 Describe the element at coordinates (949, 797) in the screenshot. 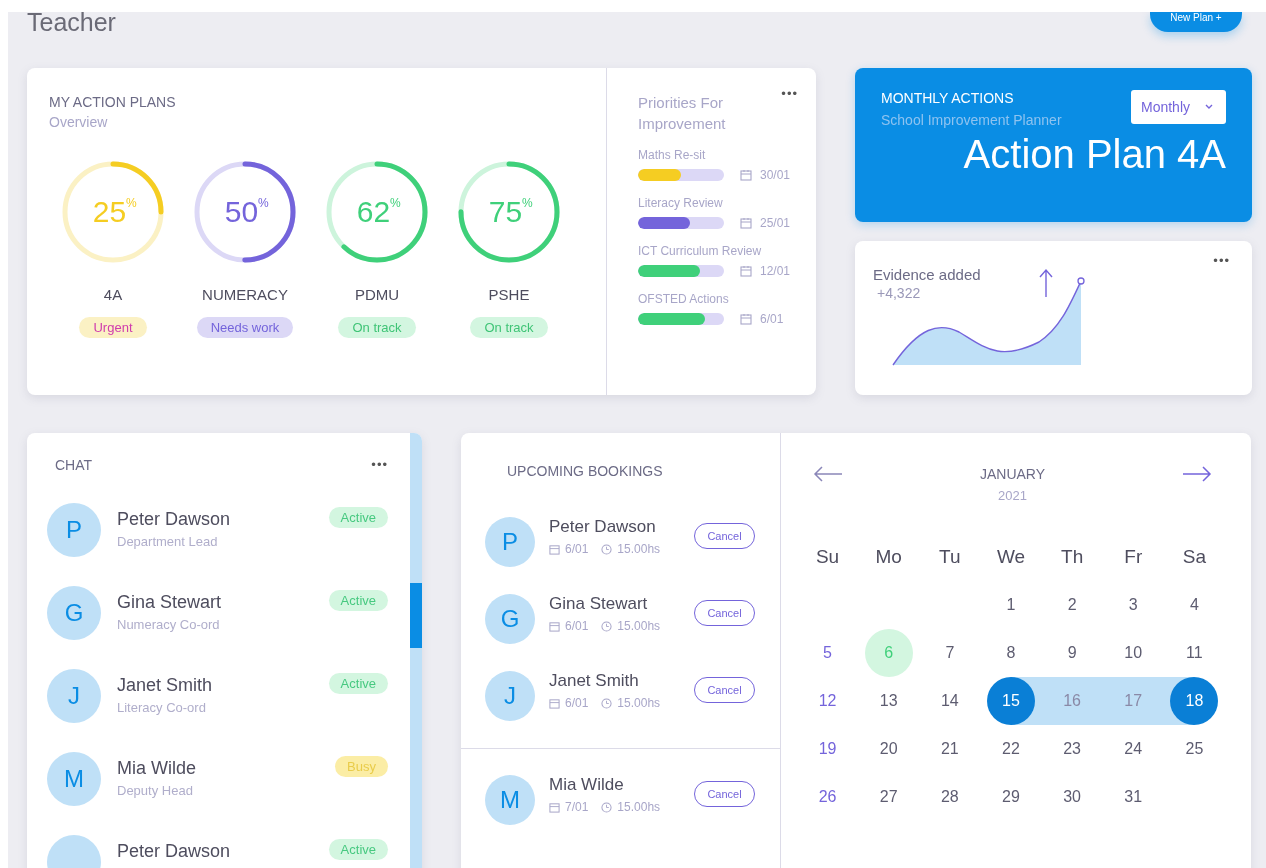

I see `calendar-day: 28` at that location.